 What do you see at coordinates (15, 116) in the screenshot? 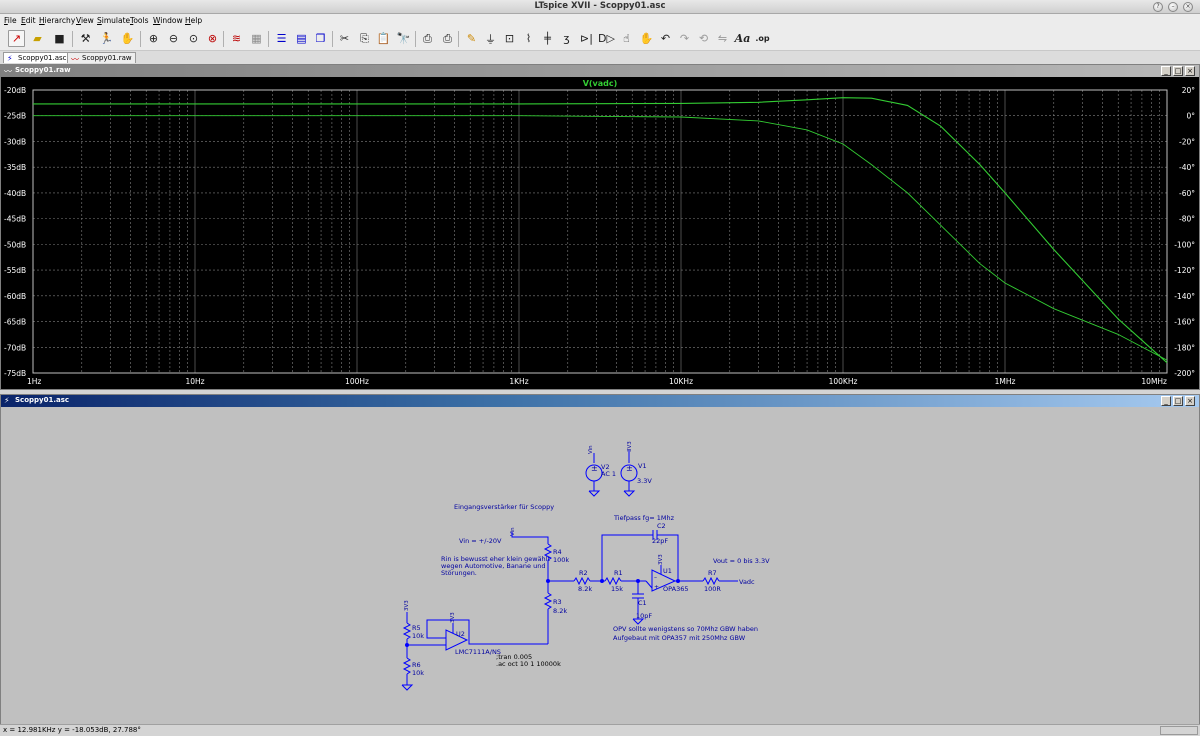
I see `y-left-tick-label: -25dB` at bounding box center [15, 116].